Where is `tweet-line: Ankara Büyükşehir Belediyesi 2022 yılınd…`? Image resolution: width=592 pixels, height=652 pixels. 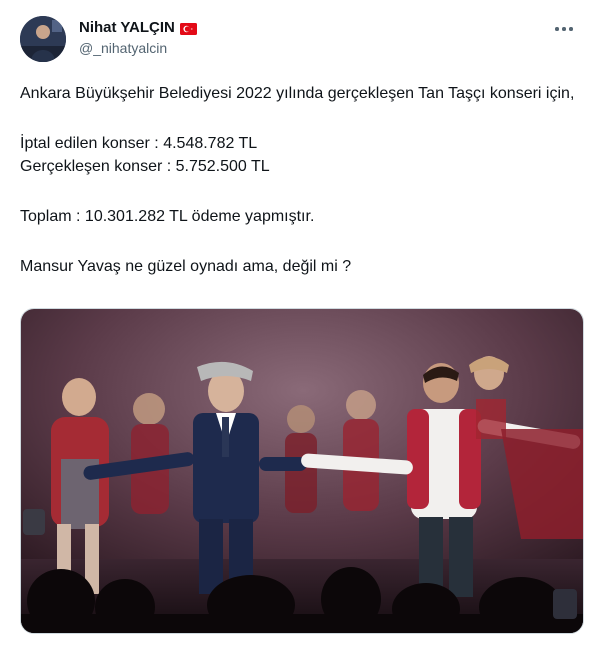 tweet-line: Ankara Büyükşehir Belediyesi 2022 yılınd… is located at coordinates (297, 93).